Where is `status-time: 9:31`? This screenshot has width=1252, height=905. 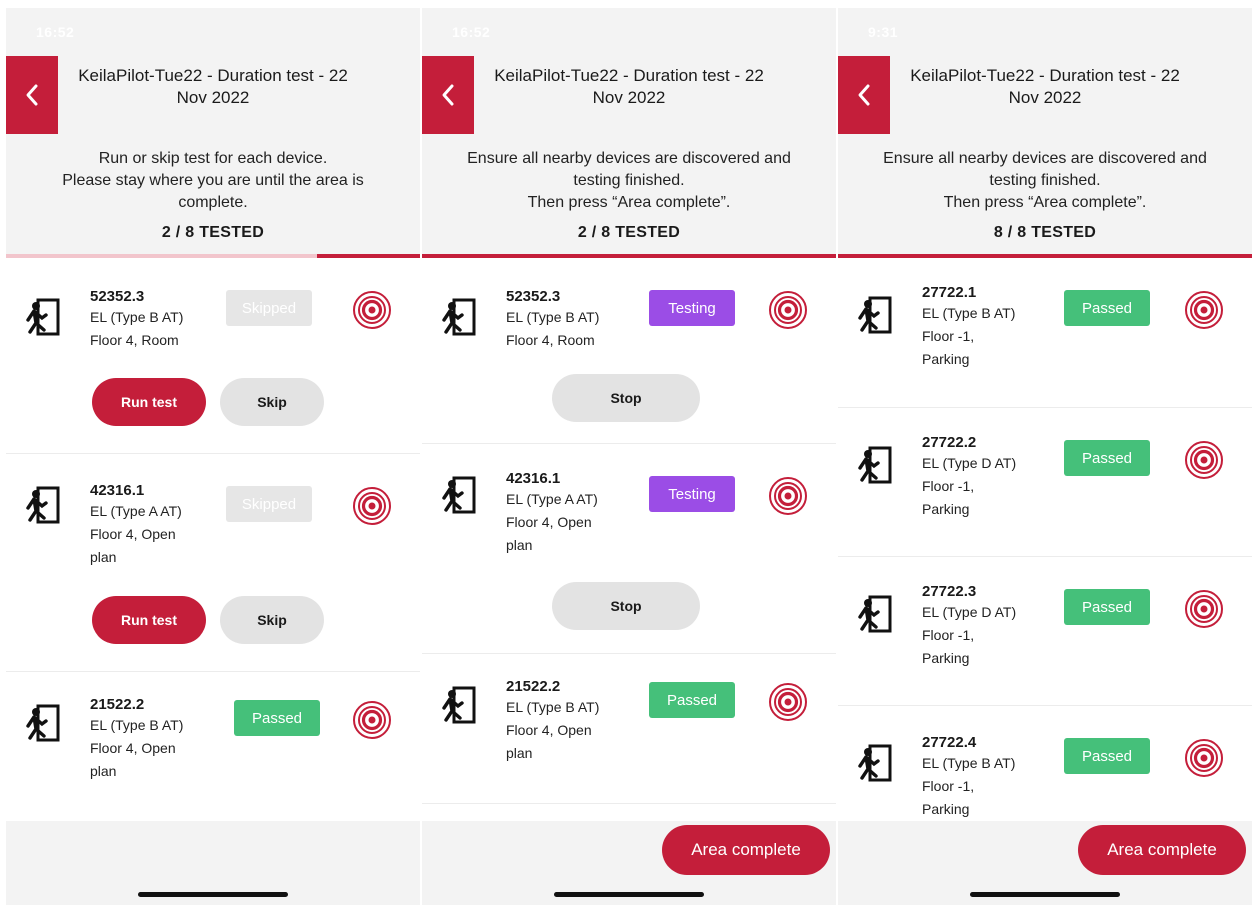
status-time: 9:31 is located at coordinates (883, 32).